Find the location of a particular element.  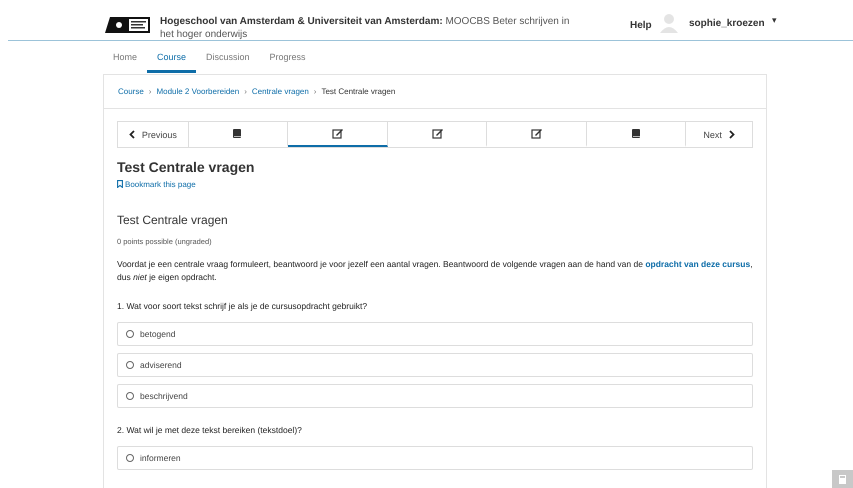

breadcrumb-link: Centrale vragen is located at coordinates (280, 91).